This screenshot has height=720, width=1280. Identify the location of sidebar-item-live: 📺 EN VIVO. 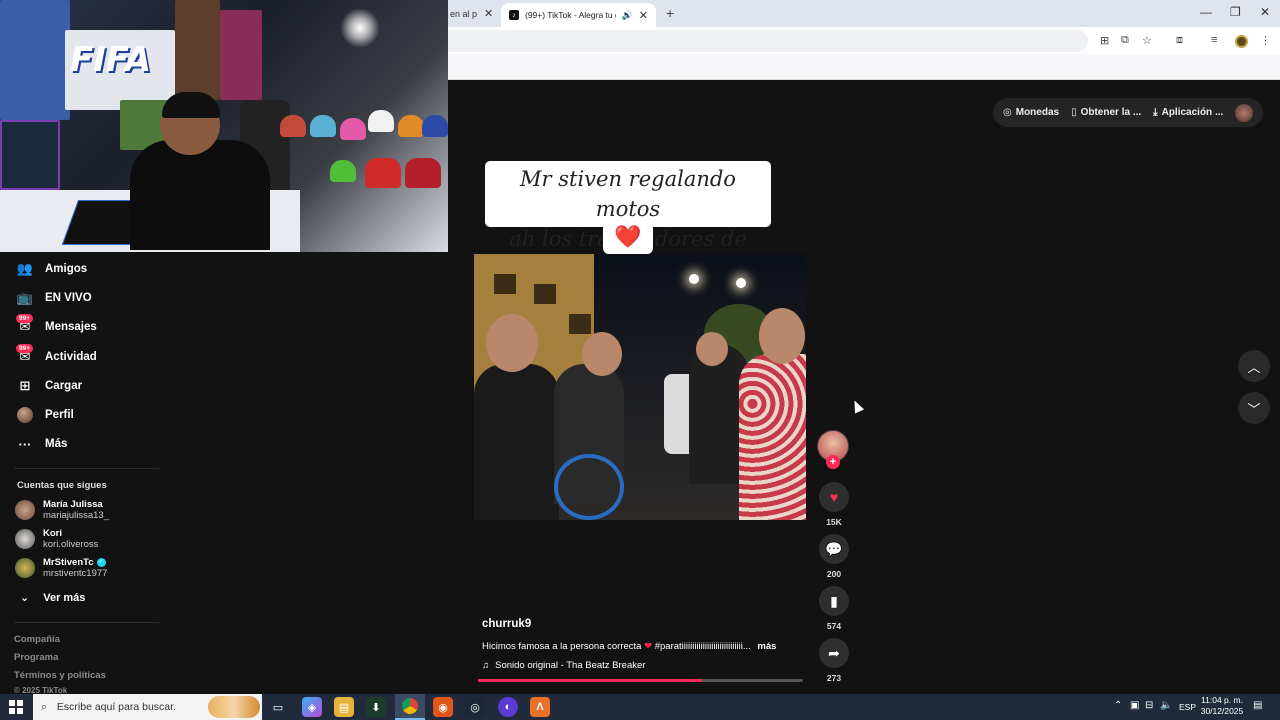
(54, 298).